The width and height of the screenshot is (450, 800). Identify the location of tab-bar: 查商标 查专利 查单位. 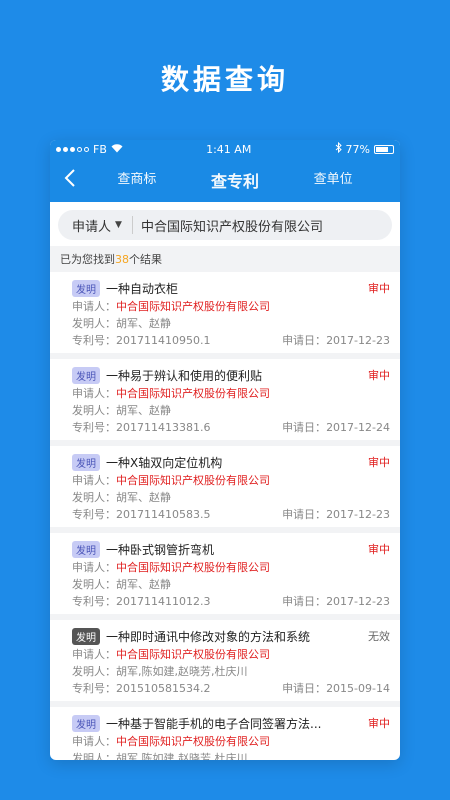
(245, 180).